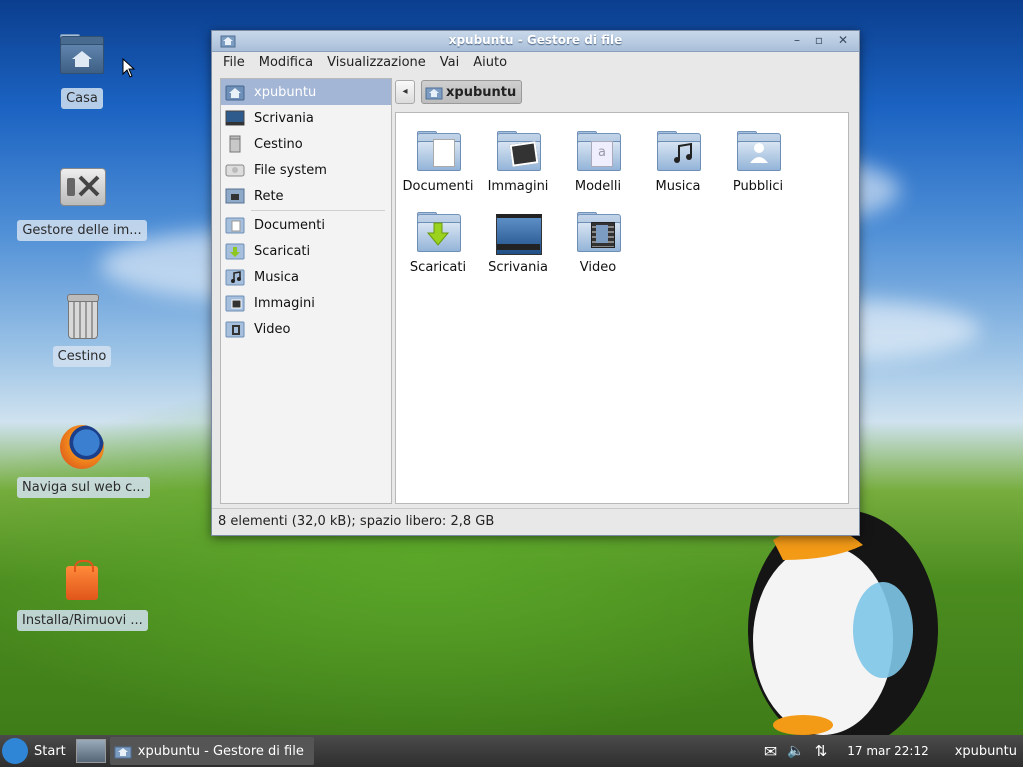 The width and height of the screenshot is (1023, 767). What do you see at coordinates (405, 92) in the screenshot?
I see `back-button: ◂` at bounding box center [405, 92].